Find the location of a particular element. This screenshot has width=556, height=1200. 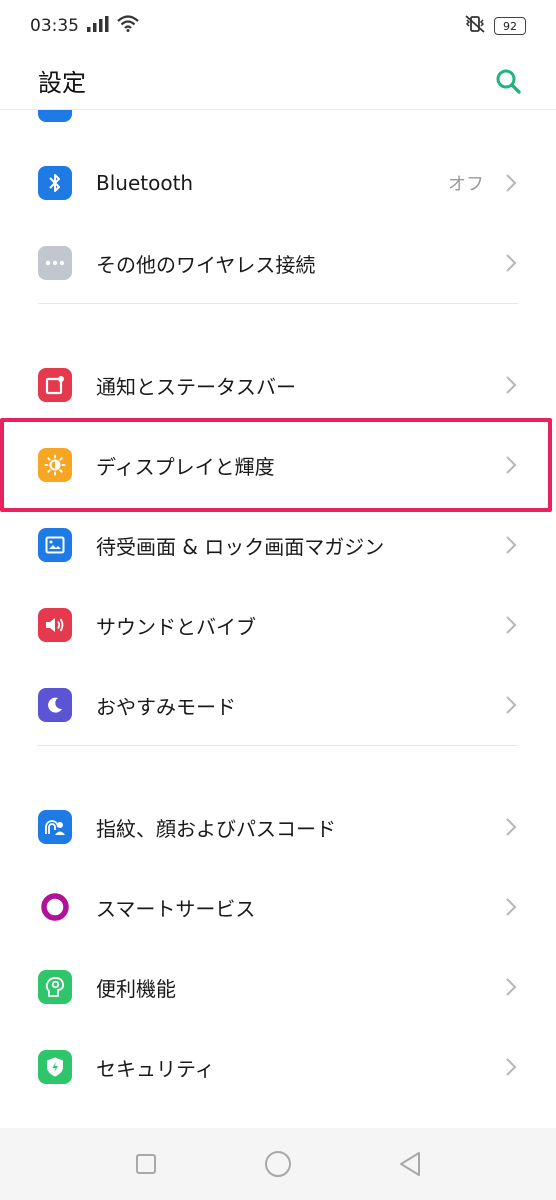

battery-icon: 92 is located at coordinates (510, 26).